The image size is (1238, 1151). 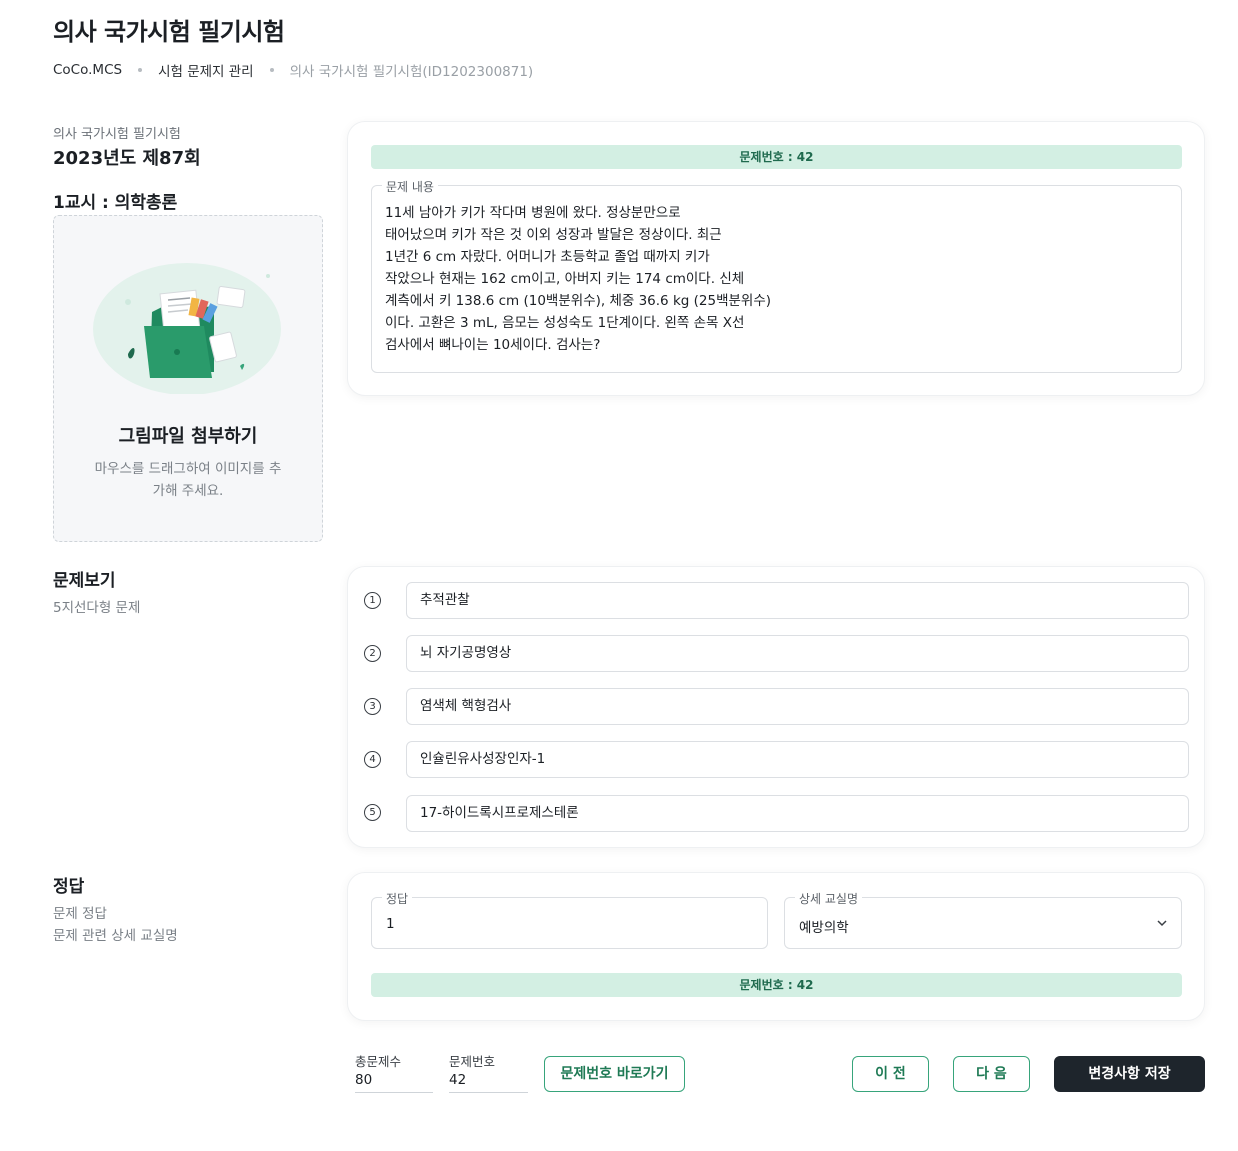 What do you see at coordinates (378, 1061) in the screenshot?
I see `total-questions-label: 총문제수` at bounding box center [378, 1061].